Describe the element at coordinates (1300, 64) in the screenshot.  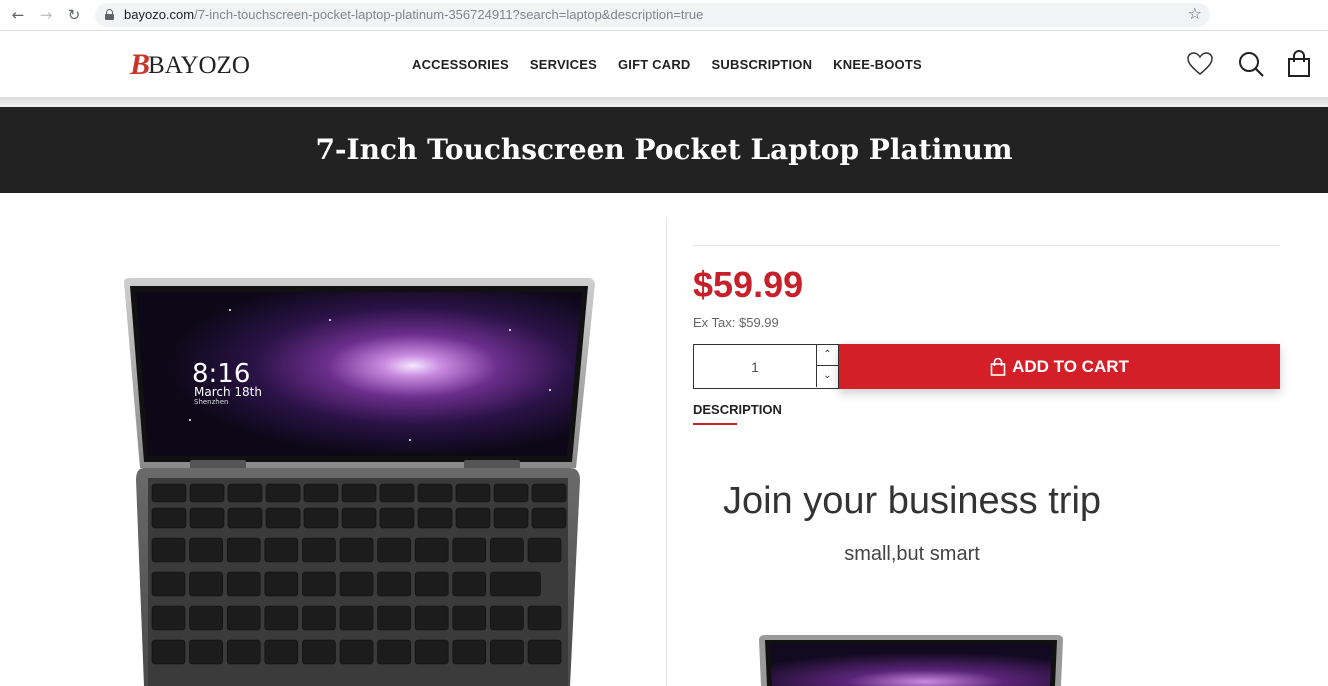
I see `cart-bag-icon` at that location.